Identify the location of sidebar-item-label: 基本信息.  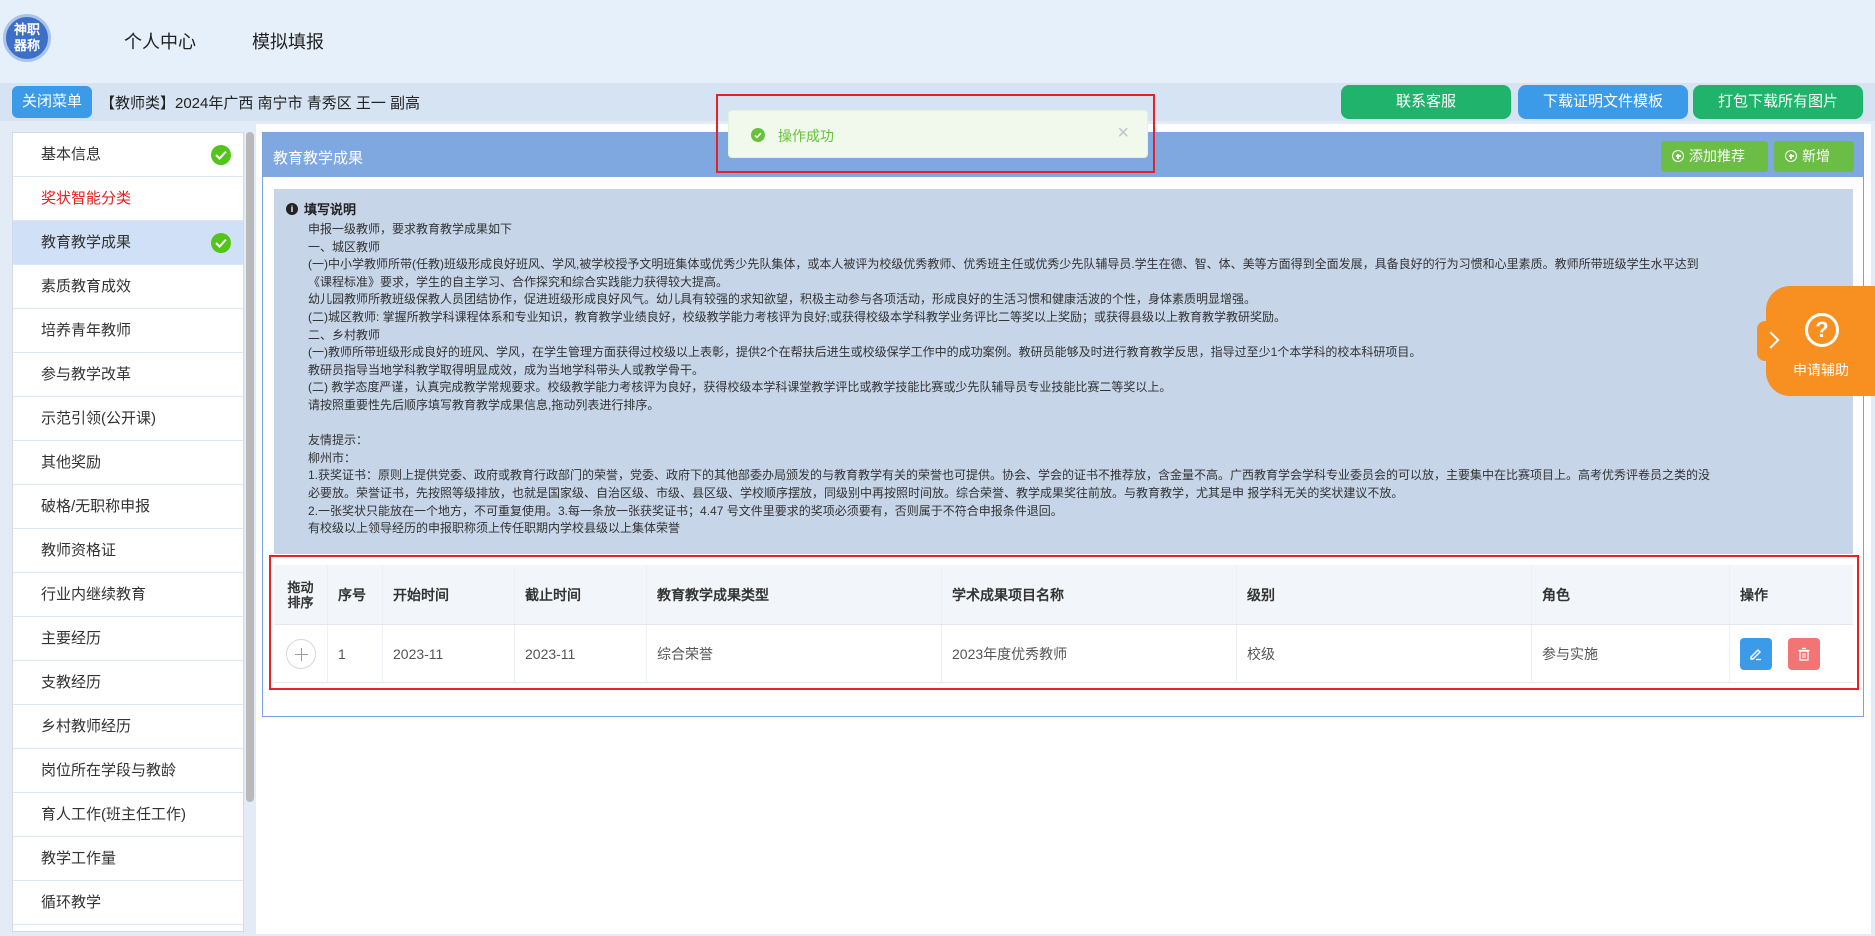
(71, 154).